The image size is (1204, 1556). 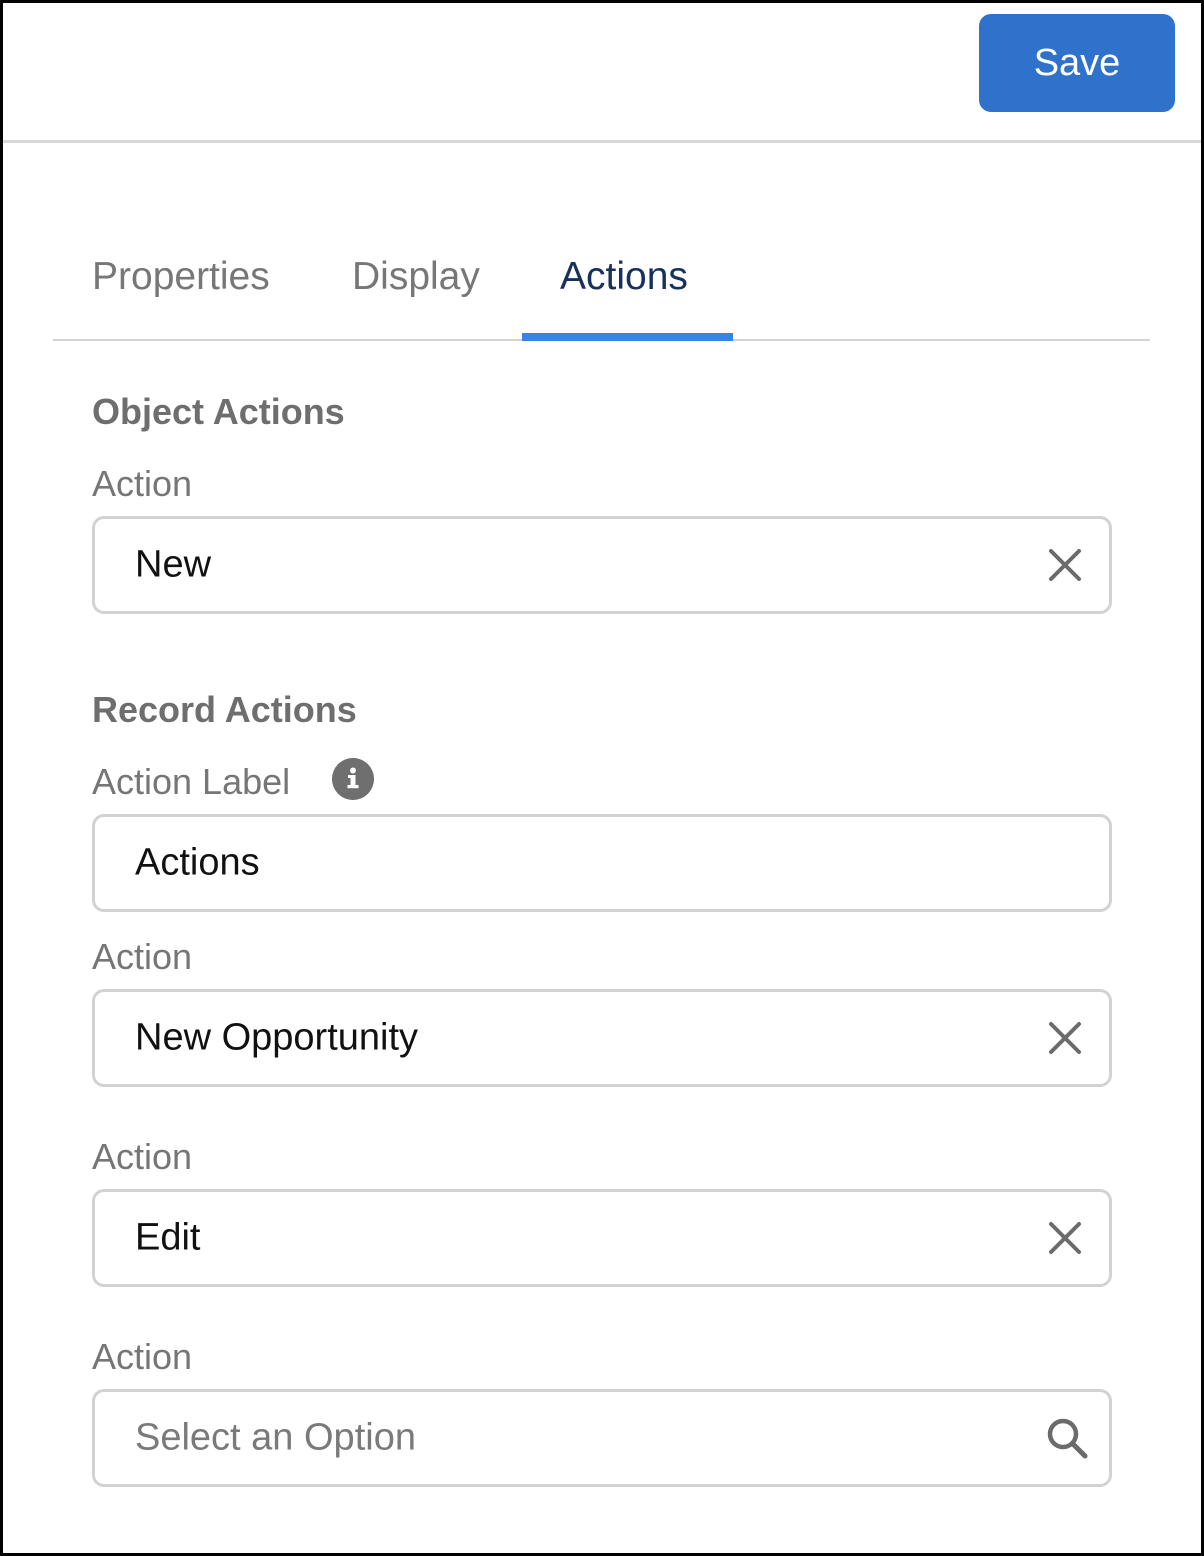 What do you see at coordinates (142, 483) in the screenshot?
I see `object-action-label: Action` at bounding box center [142, 483].